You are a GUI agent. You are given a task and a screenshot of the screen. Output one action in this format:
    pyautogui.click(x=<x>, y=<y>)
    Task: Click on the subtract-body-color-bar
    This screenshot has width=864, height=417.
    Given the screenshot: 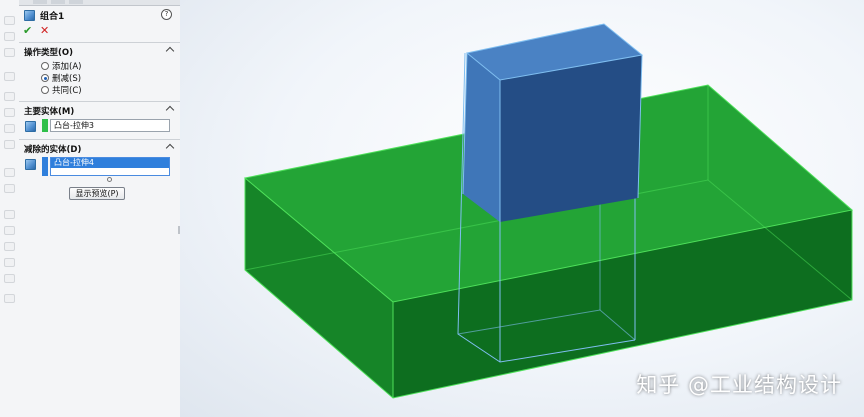 What is the action you would take?
    pyautogui.click(x=45, y=166)
    